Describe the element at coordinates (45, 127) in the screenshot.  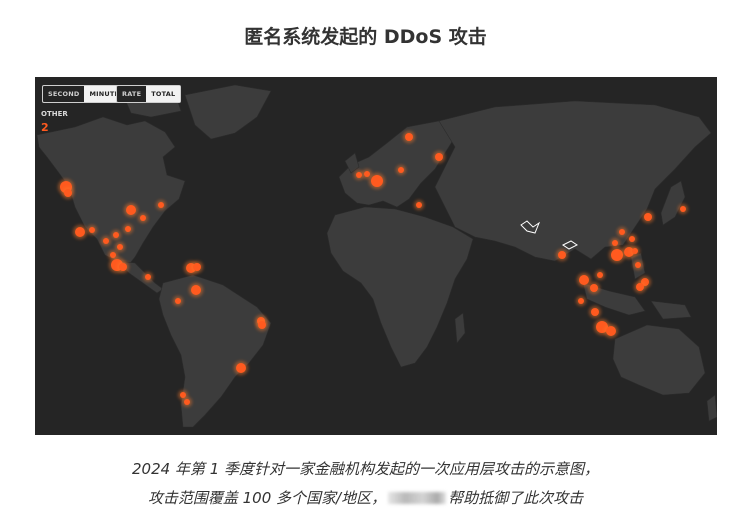
I see `other-count: 2` at that location.